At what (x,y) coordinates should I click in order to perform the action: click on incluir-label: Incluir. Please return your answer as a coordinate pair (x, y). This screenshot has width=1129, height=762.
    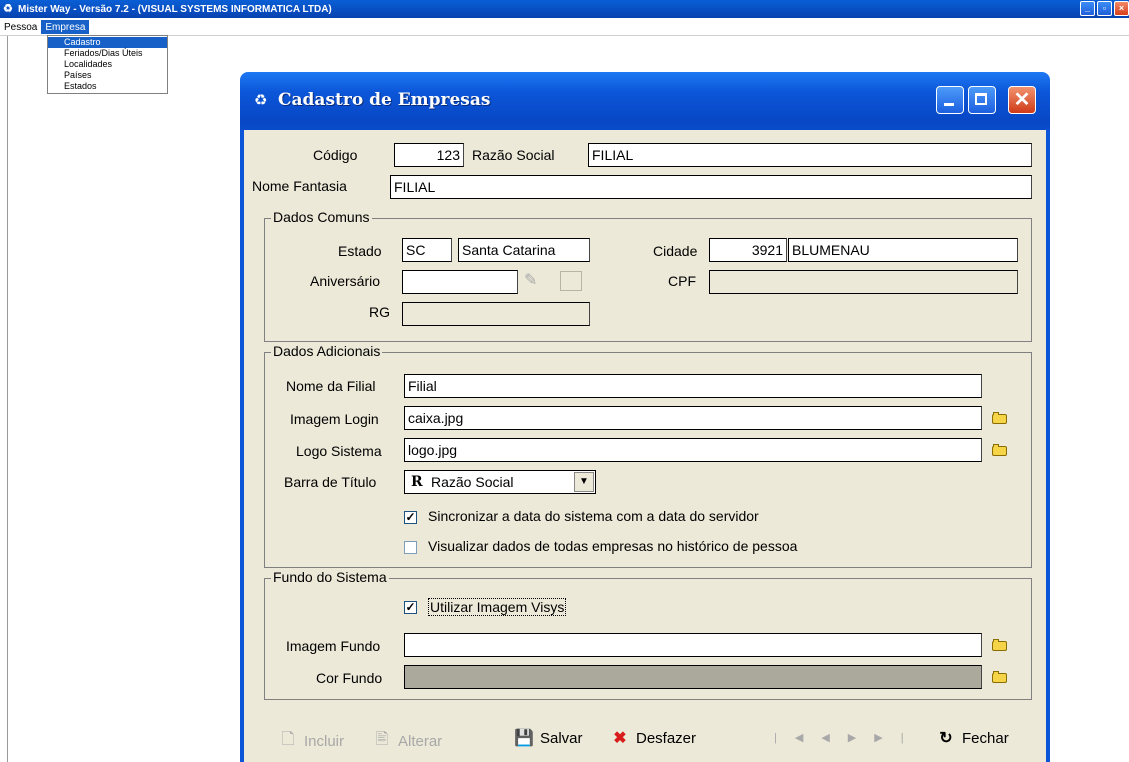
    Looking at the image, I should click on (324, 741).